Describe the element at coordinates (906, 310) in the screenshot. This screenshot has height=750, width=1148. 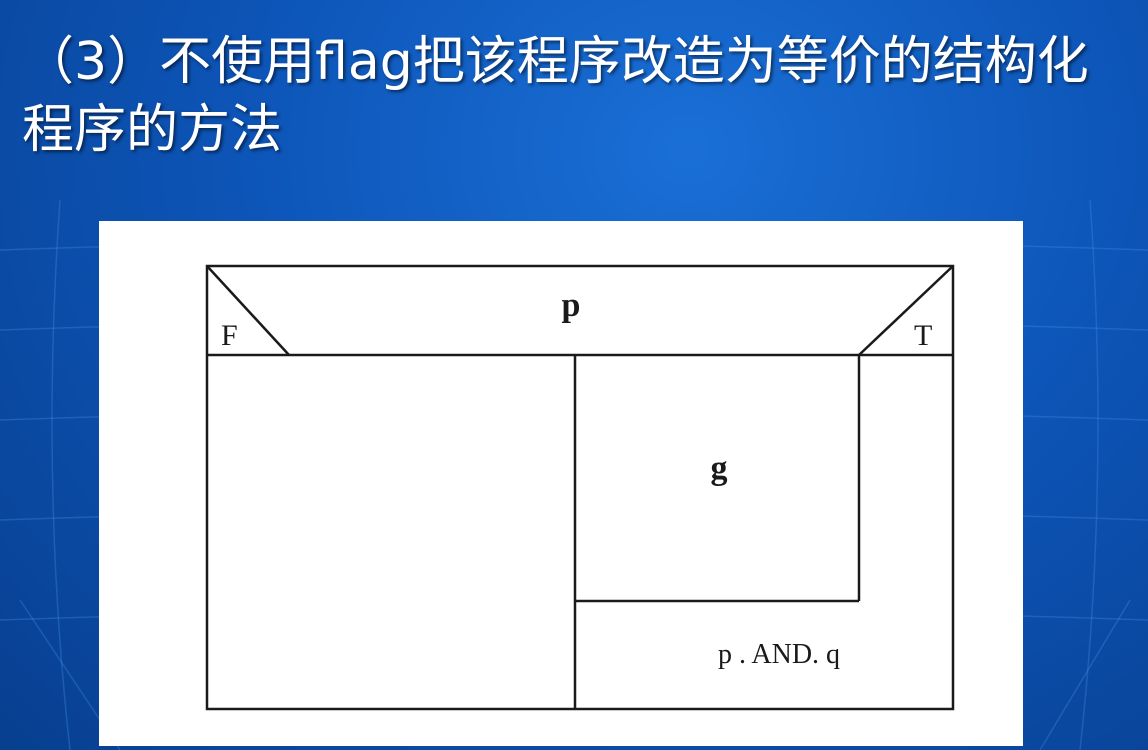
I see `true-branch-diagonal` at that location.